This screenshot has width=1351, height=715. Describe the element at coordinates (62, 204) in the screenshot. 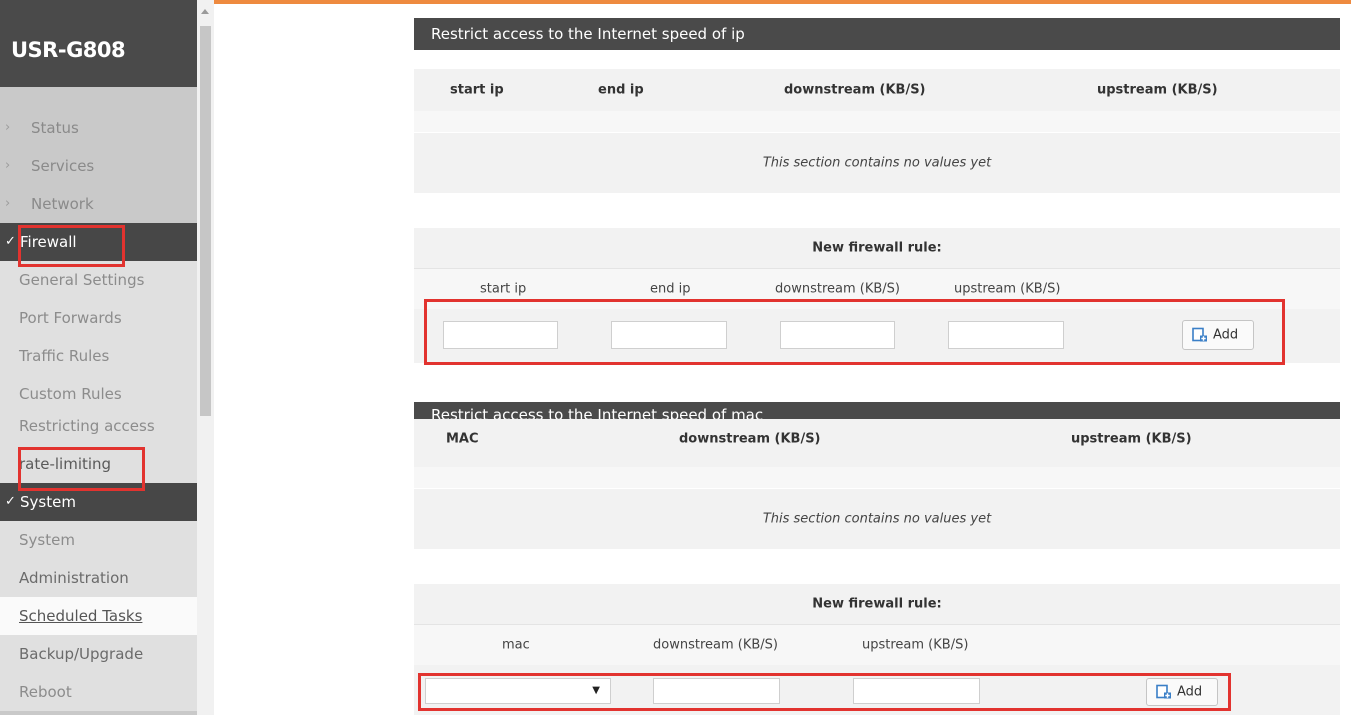

I see `sidebar-item-label: Network` at that location.